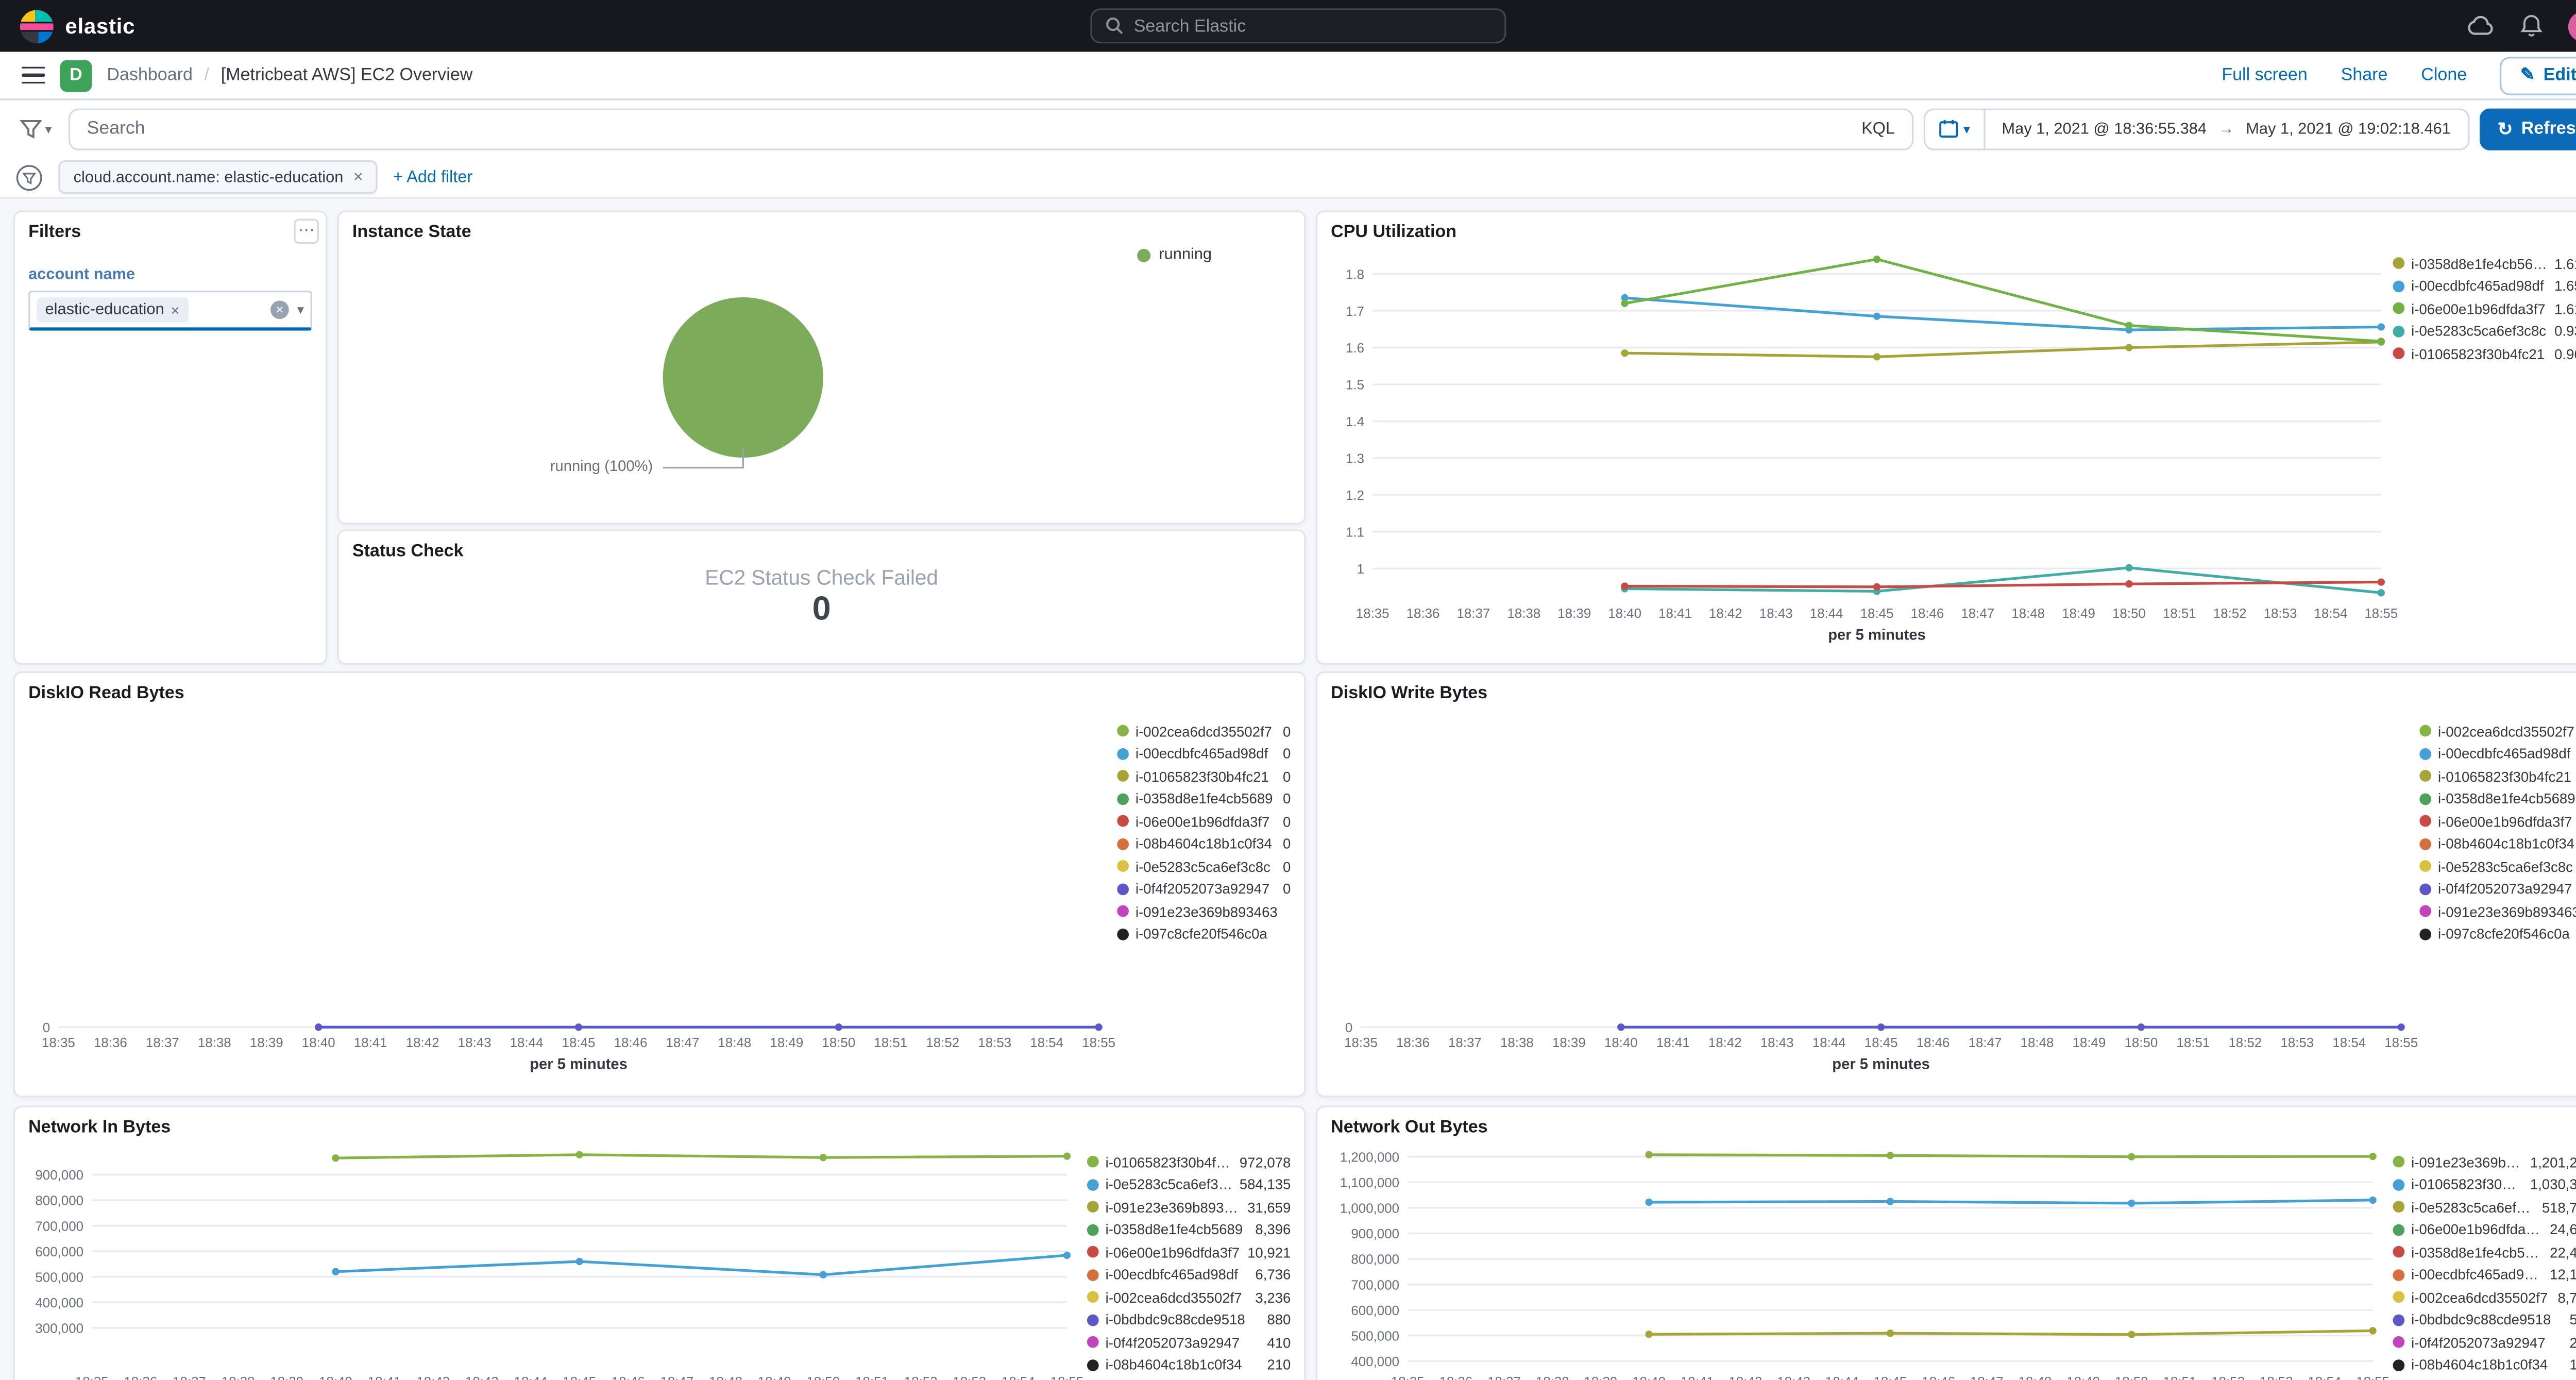 Image resolution: width=2576 pixels, height=1380 pixels. What do you see at coordinates (2484, 286) in the screenshot?
I see `legend-item: i-00ecdbfc465ad98df 1.656` at bounding box center [2484, 286].